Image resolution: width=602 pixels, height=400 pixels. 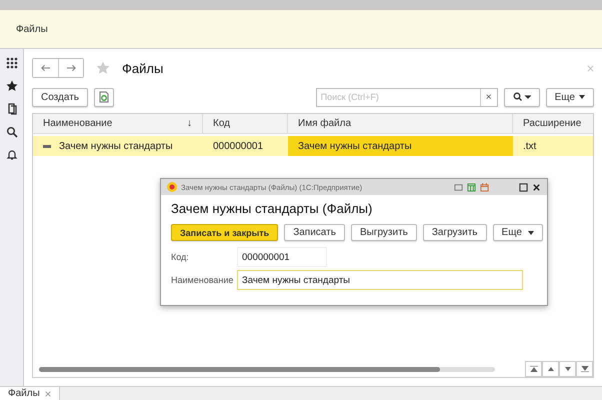 I want to click on down-icon, so click(x=568, y=369).